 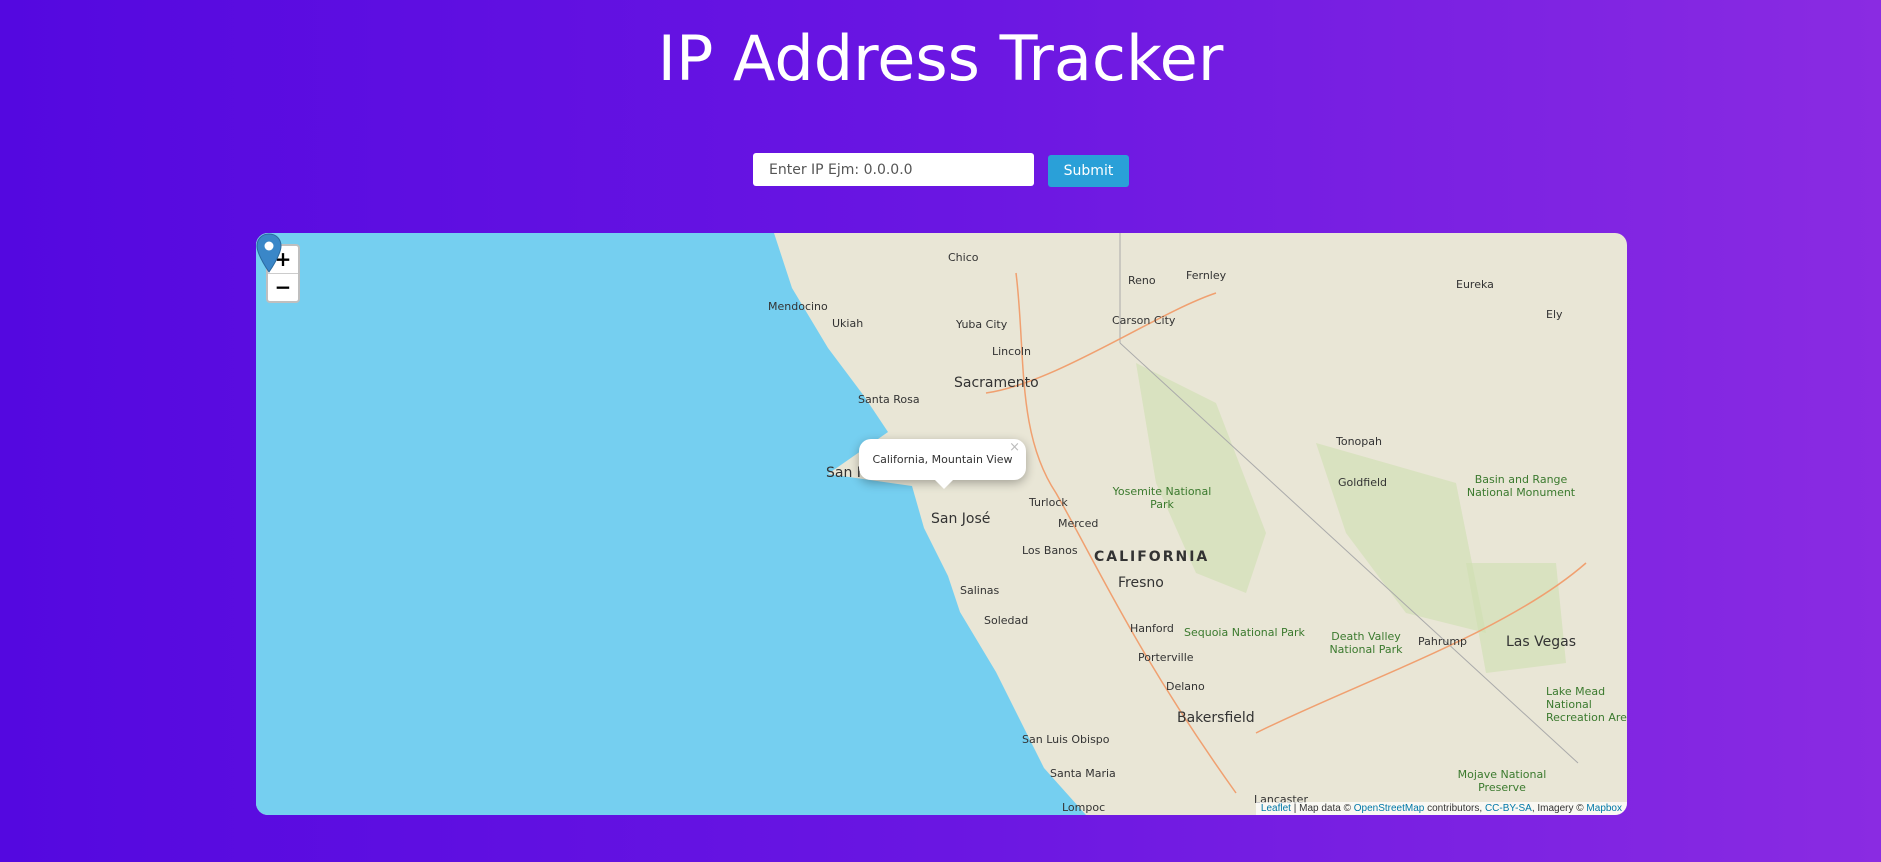 I want to click on state-label: CALIFORNIA, so click(x=1152, y=557).